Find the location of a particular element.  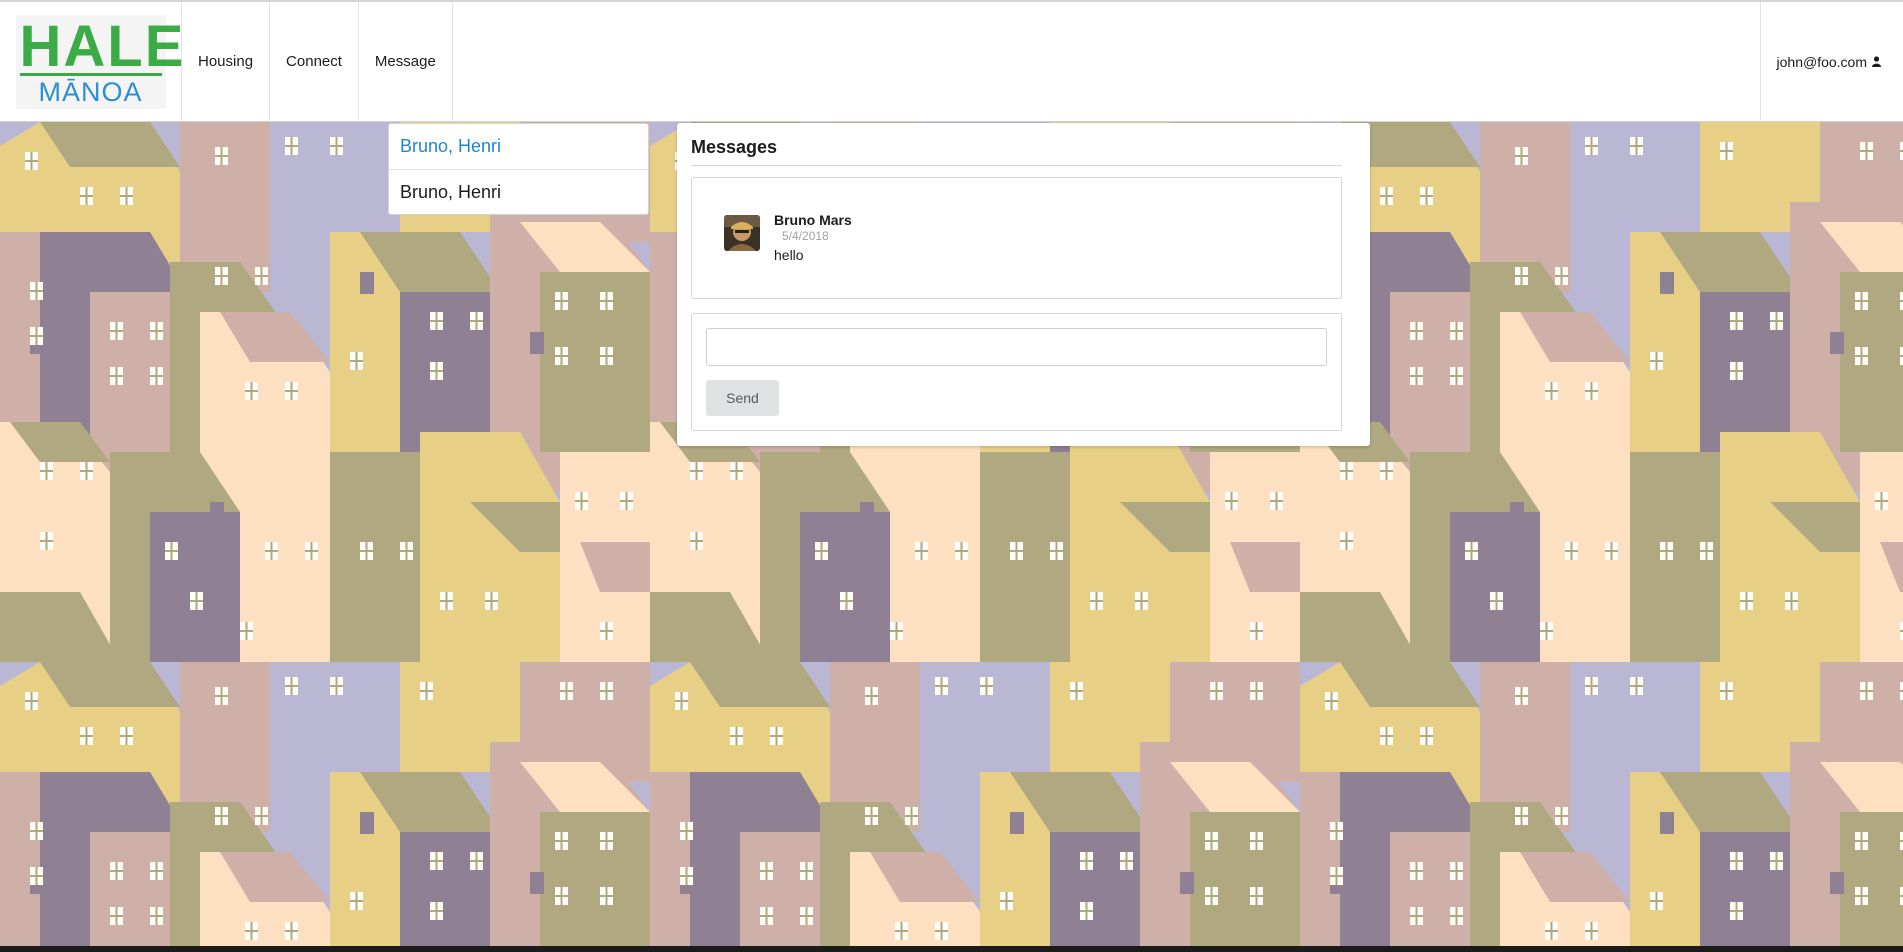

nav-housing: Housing is located at coordinates (226, 61).